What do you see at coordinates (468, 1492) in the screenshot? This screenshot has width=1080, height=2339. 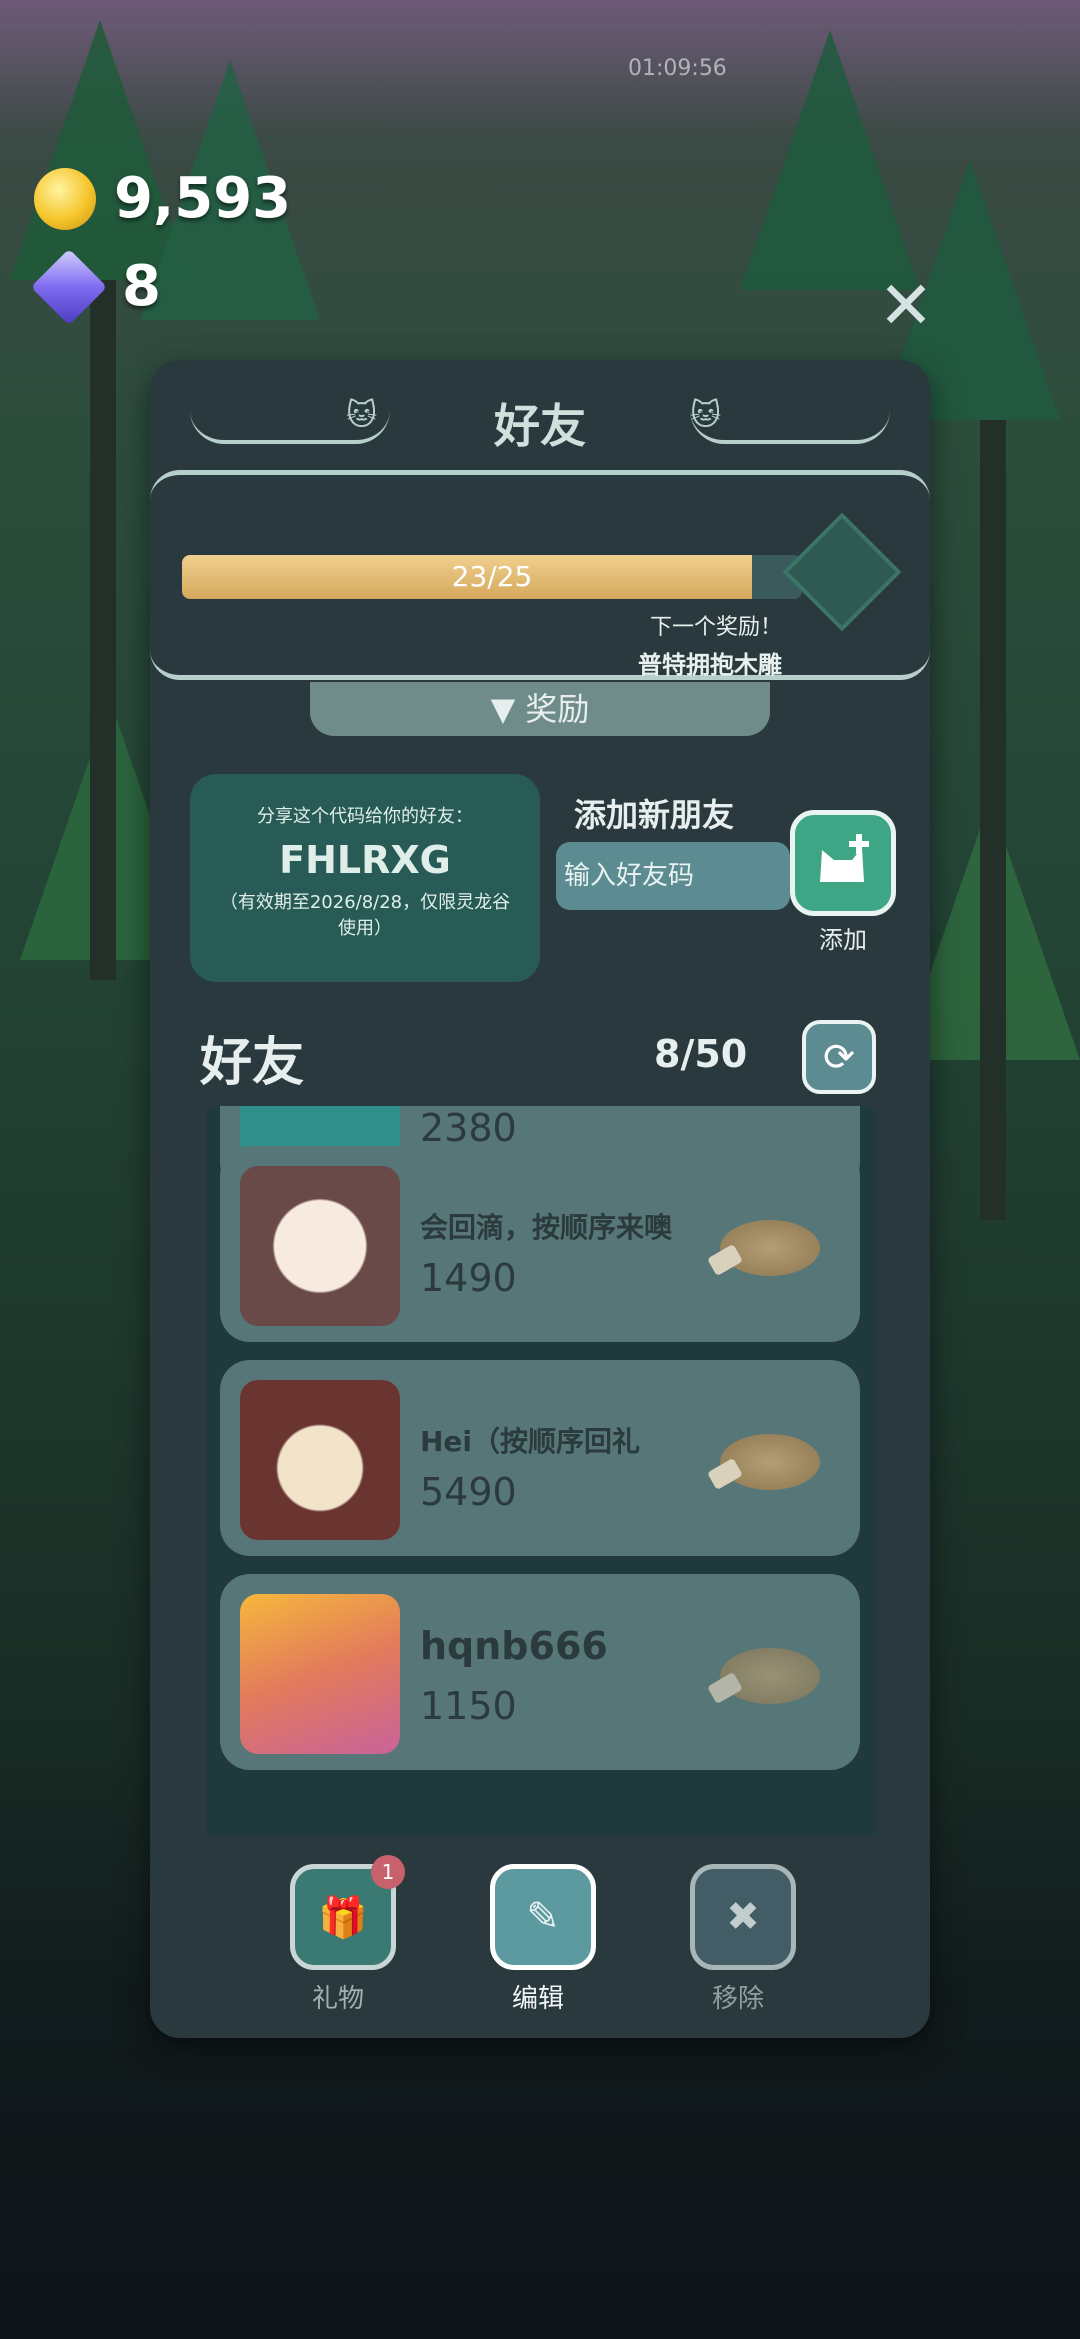 I see `friend-score: 5490` at bounding box center [468, 1492].